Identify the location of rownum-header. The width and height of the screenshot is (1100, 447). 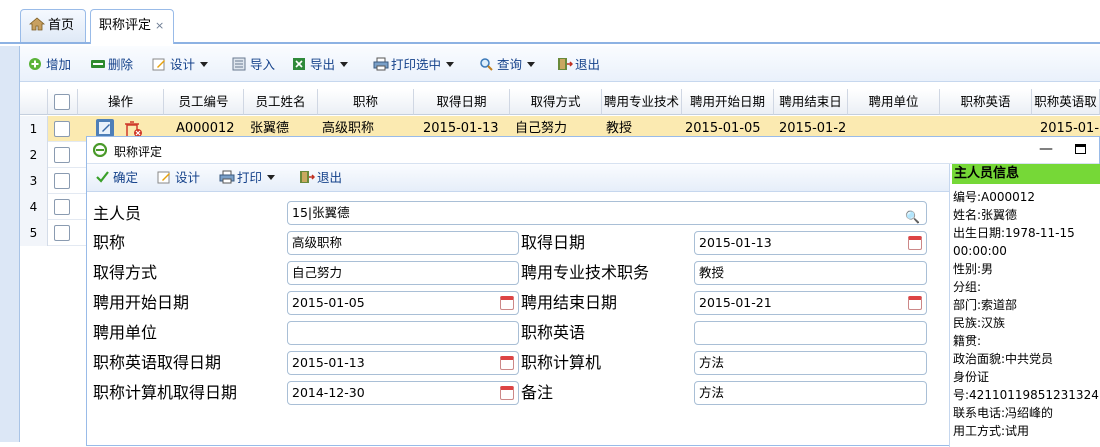
(34, 102).